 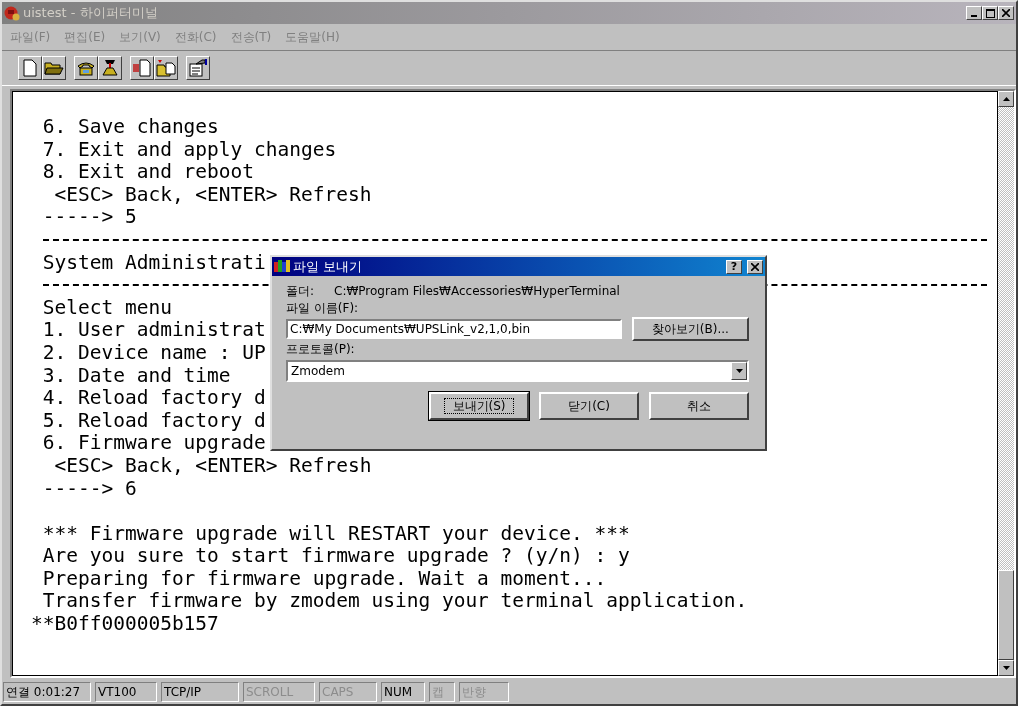 What do you see at coordinates (90, 13) in the screenshot?
I see `window-title: uistest - 하이퍼터미널` at bounding box center [90, 13].